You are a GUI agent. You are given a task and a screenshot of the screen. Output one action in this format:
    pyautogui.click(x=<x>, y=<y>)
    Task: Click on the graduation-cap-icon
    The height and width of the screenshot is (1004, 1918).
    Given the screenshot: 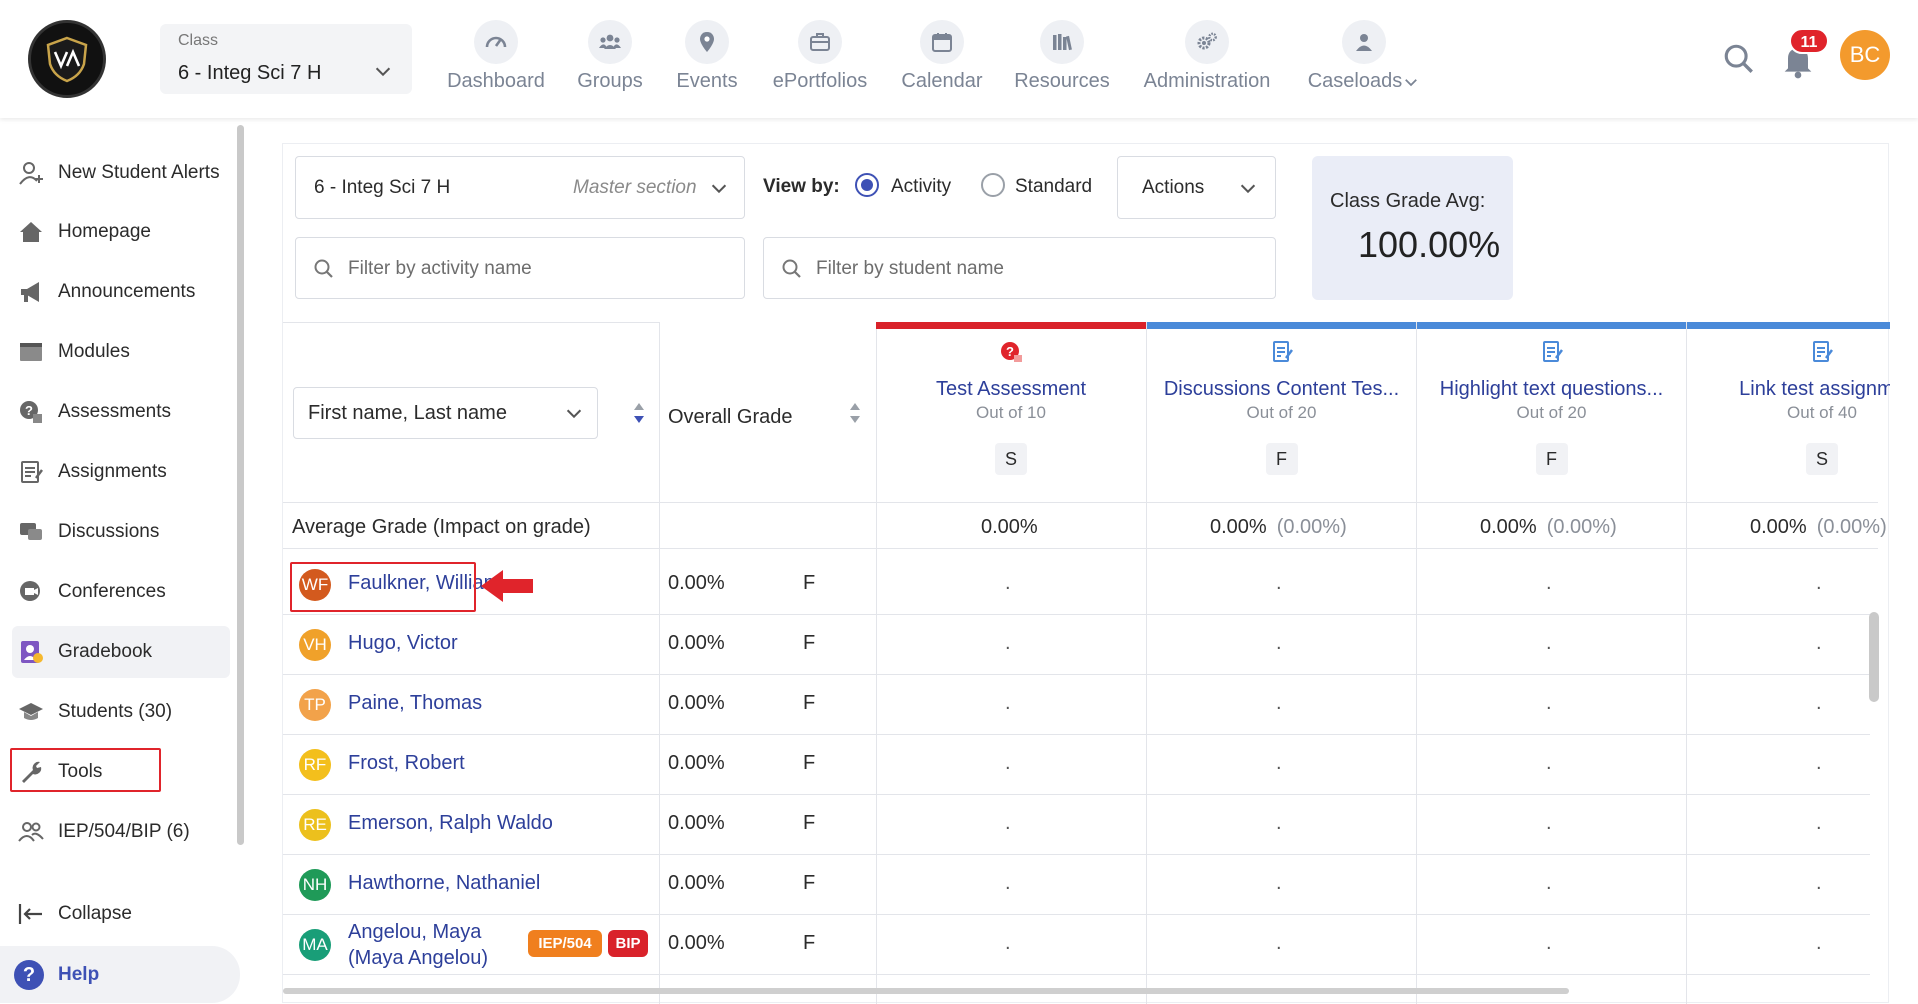 What is the action you would take?
    pyautogui.click(x=31, y=712)
    